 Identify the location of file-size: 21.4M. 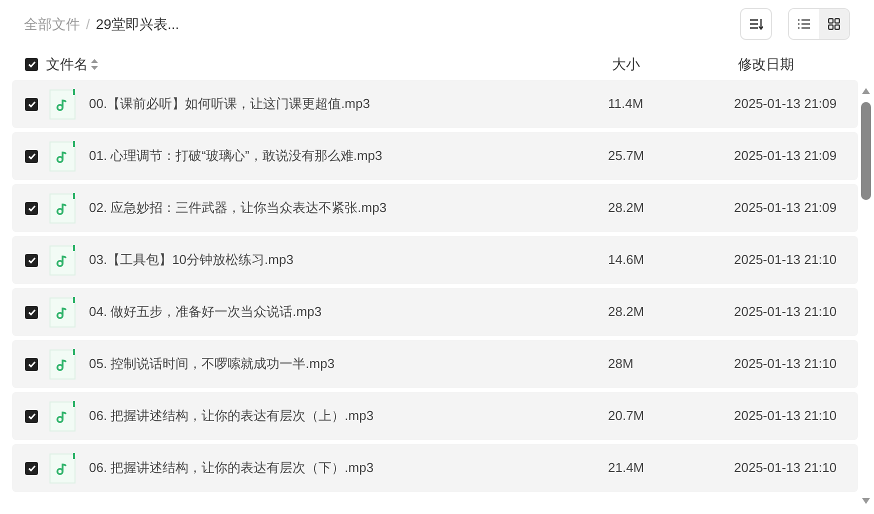
(626, 468).